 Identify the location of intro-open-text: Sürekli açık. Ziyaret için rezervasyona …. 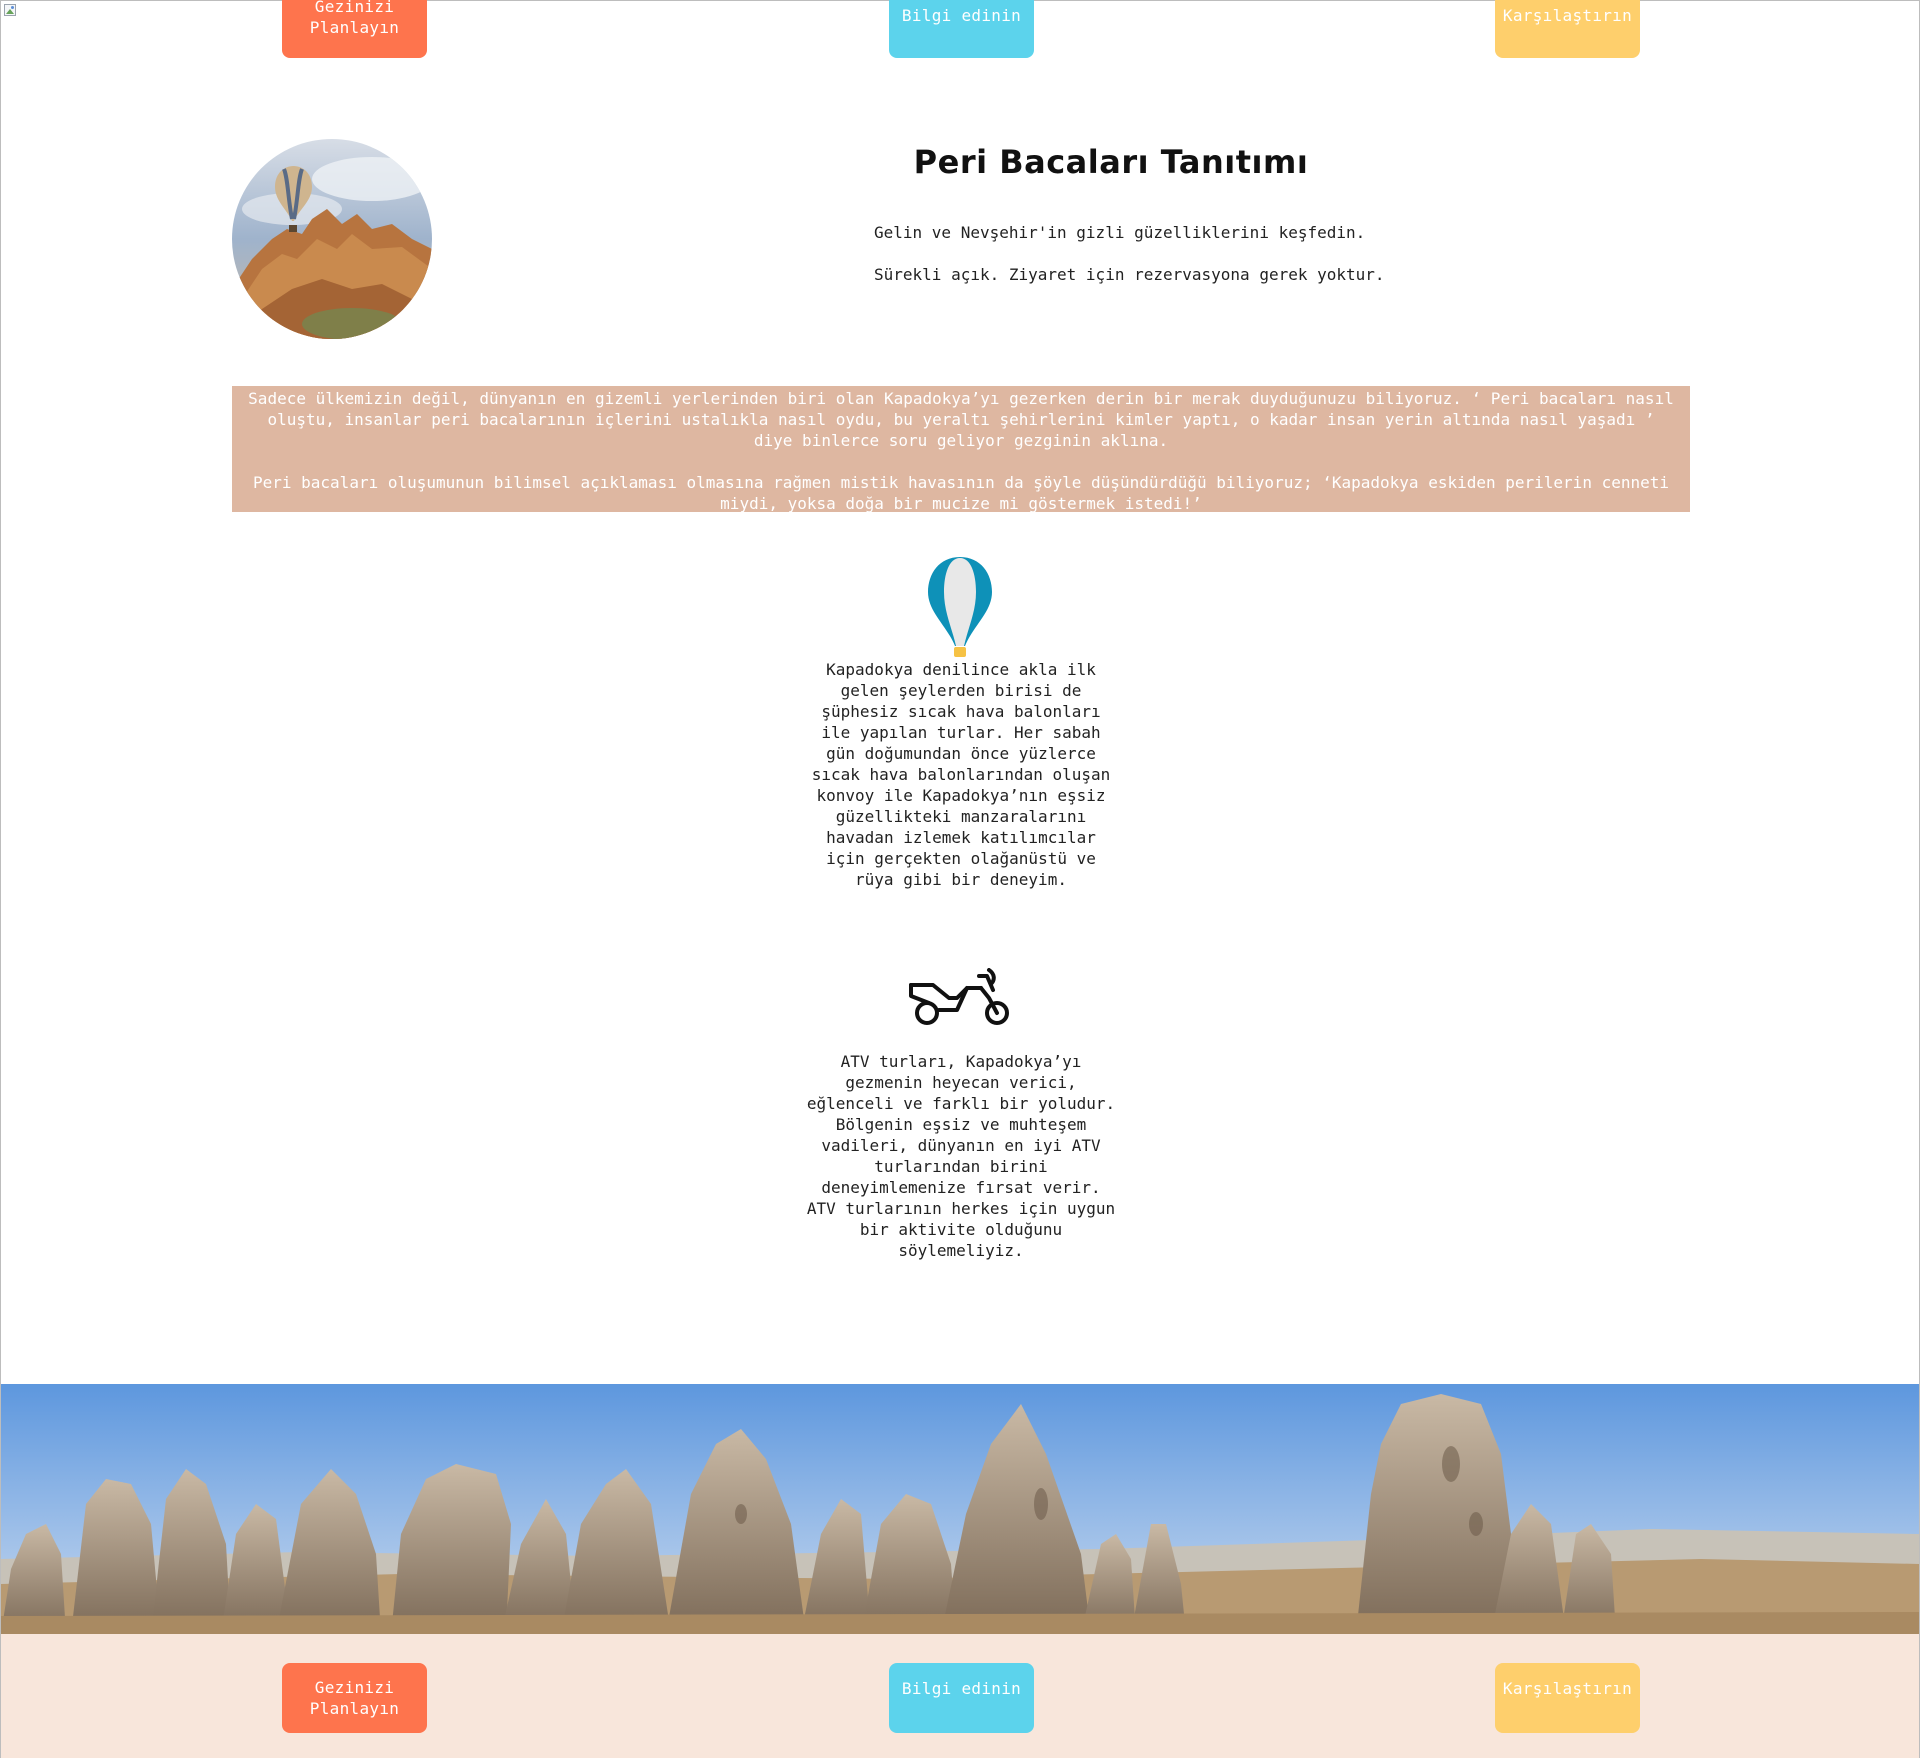
(1129, 274).